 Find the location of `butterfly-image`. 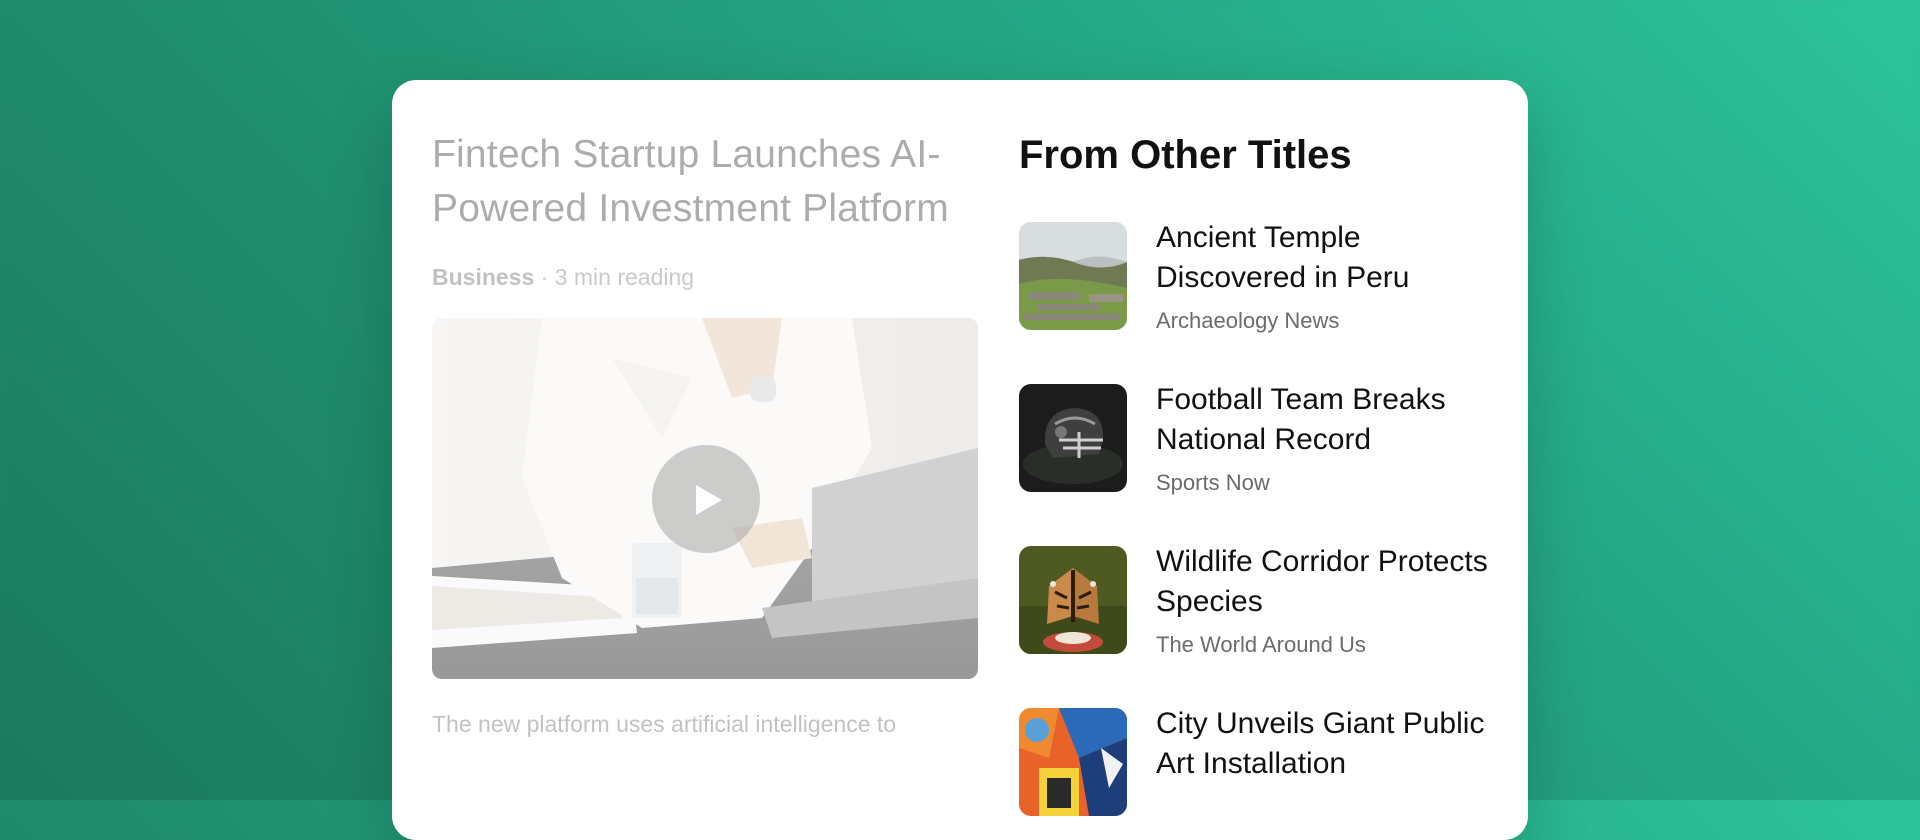

butterfly-image is located at coordinates (1073, 600).